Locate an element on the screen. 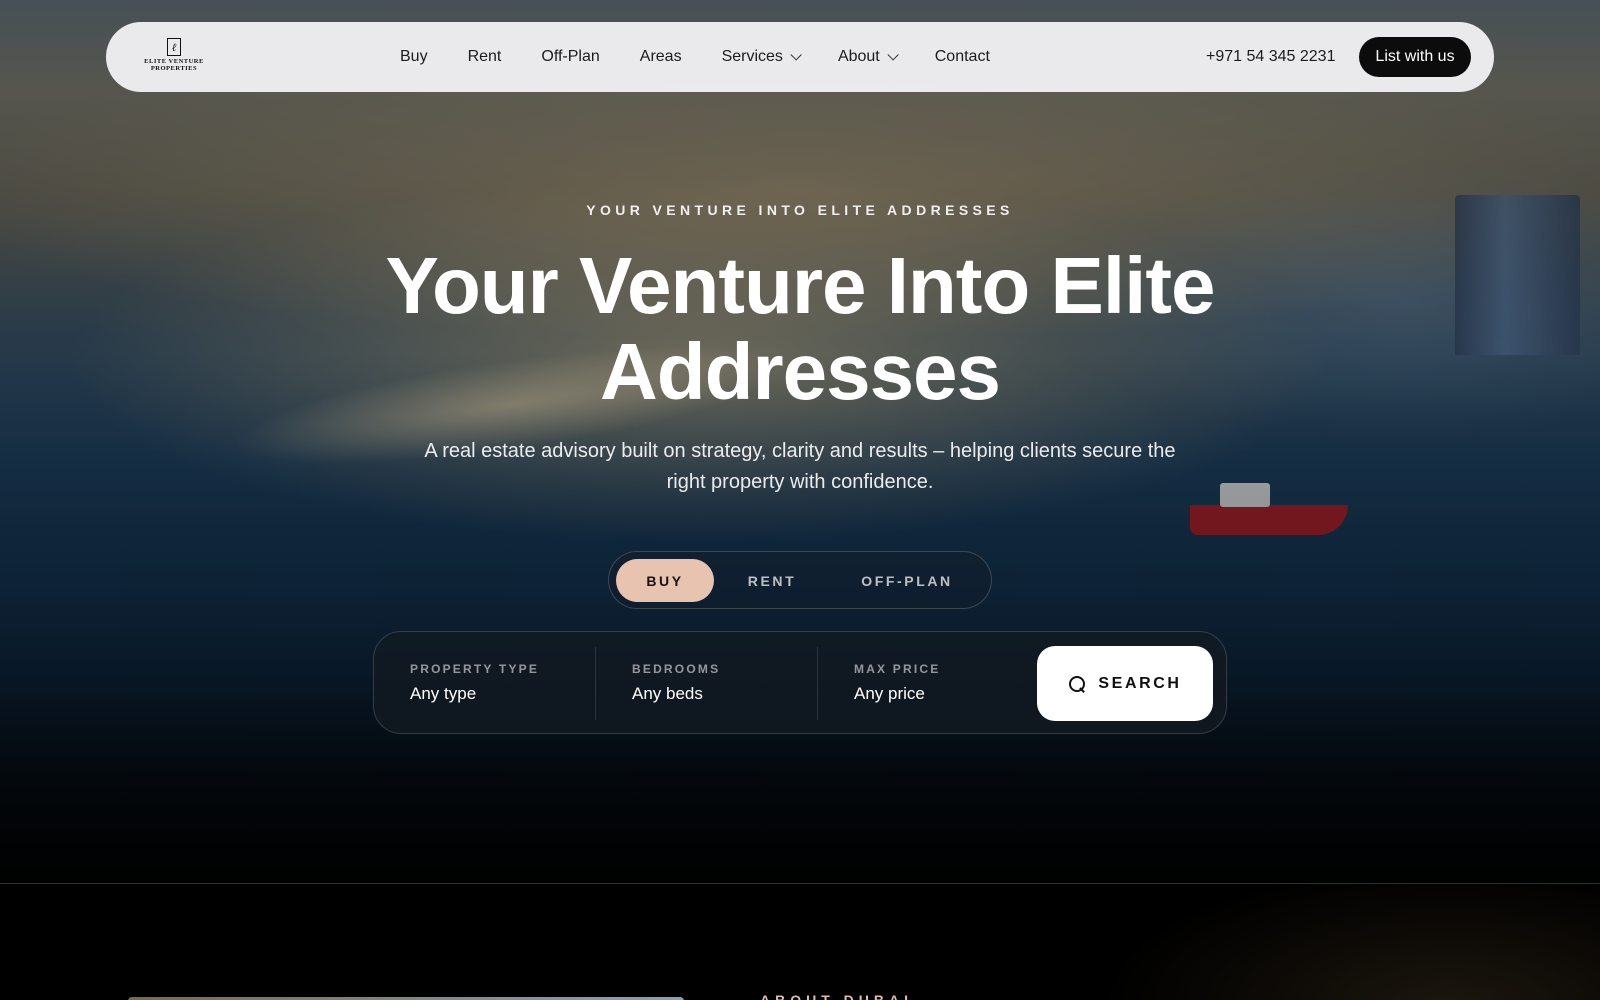  bedrooms-label: BEDROOMS is located at coordinates (676, 669).